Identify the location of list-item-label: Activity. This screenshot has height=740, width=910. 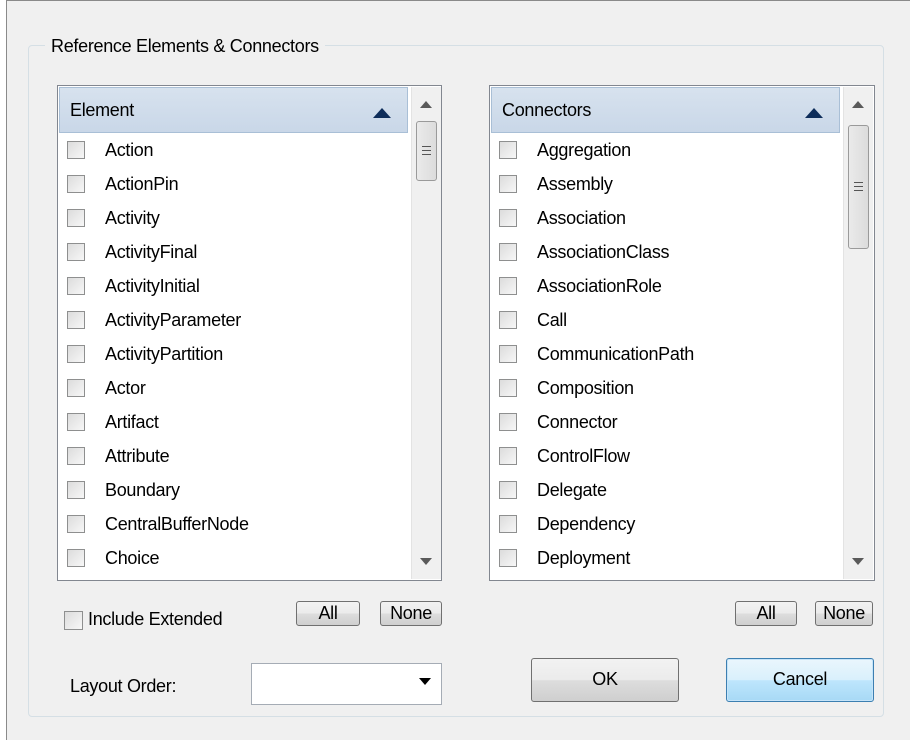
(132, 218).